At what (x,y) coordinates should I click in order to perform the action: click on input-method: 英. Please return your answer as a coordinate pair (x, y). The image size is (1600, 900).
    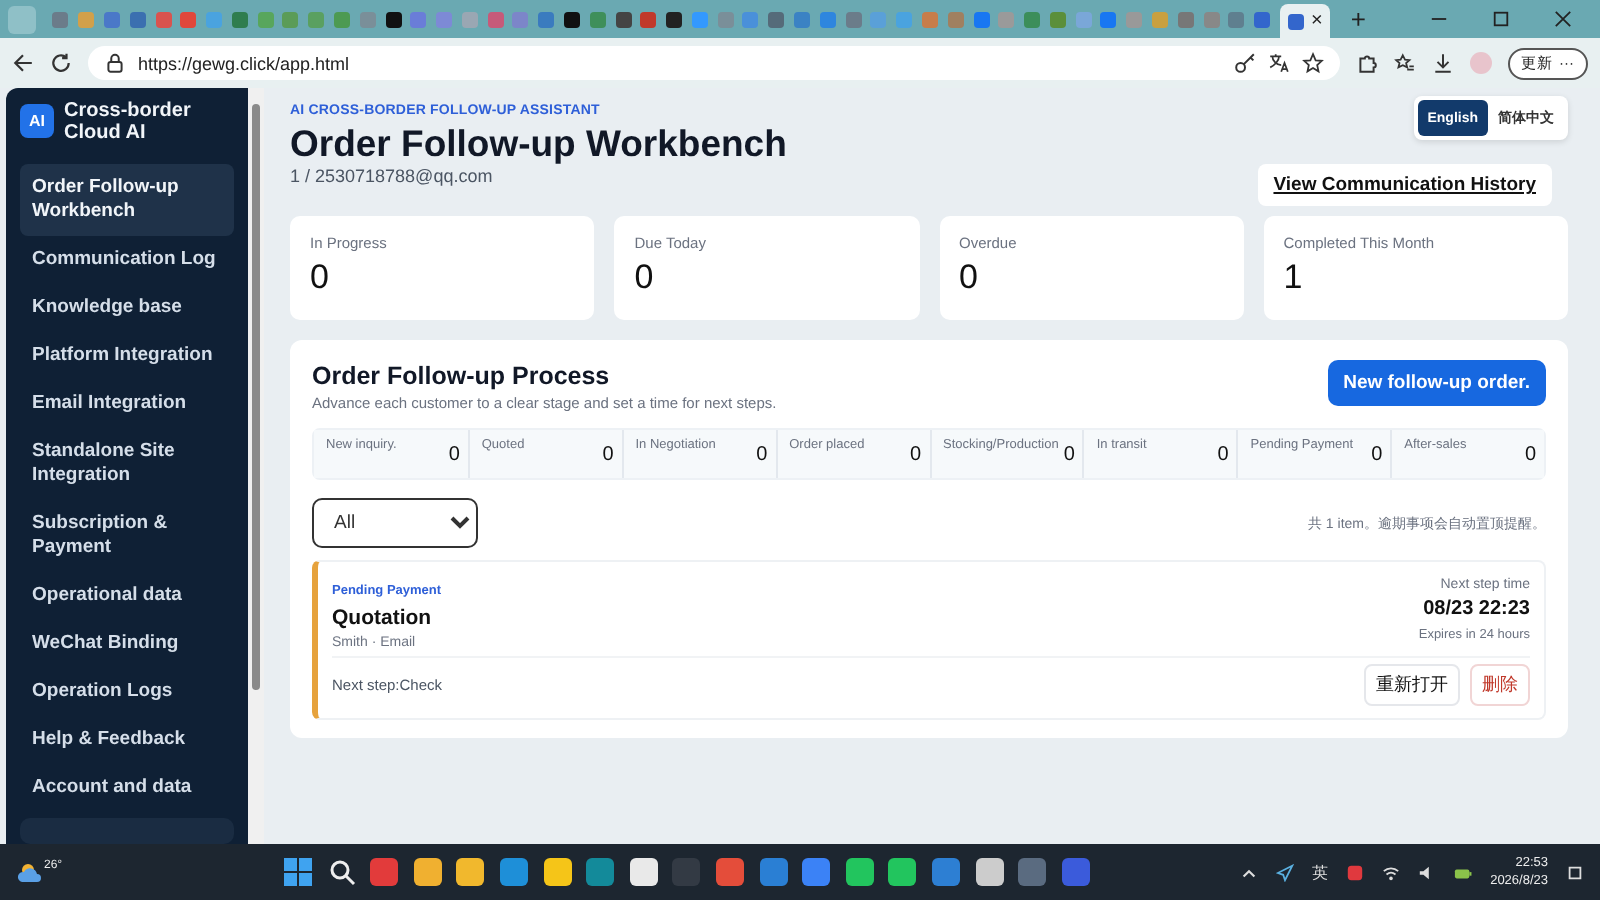
    Looking at the image, I should click on (1320, 872).